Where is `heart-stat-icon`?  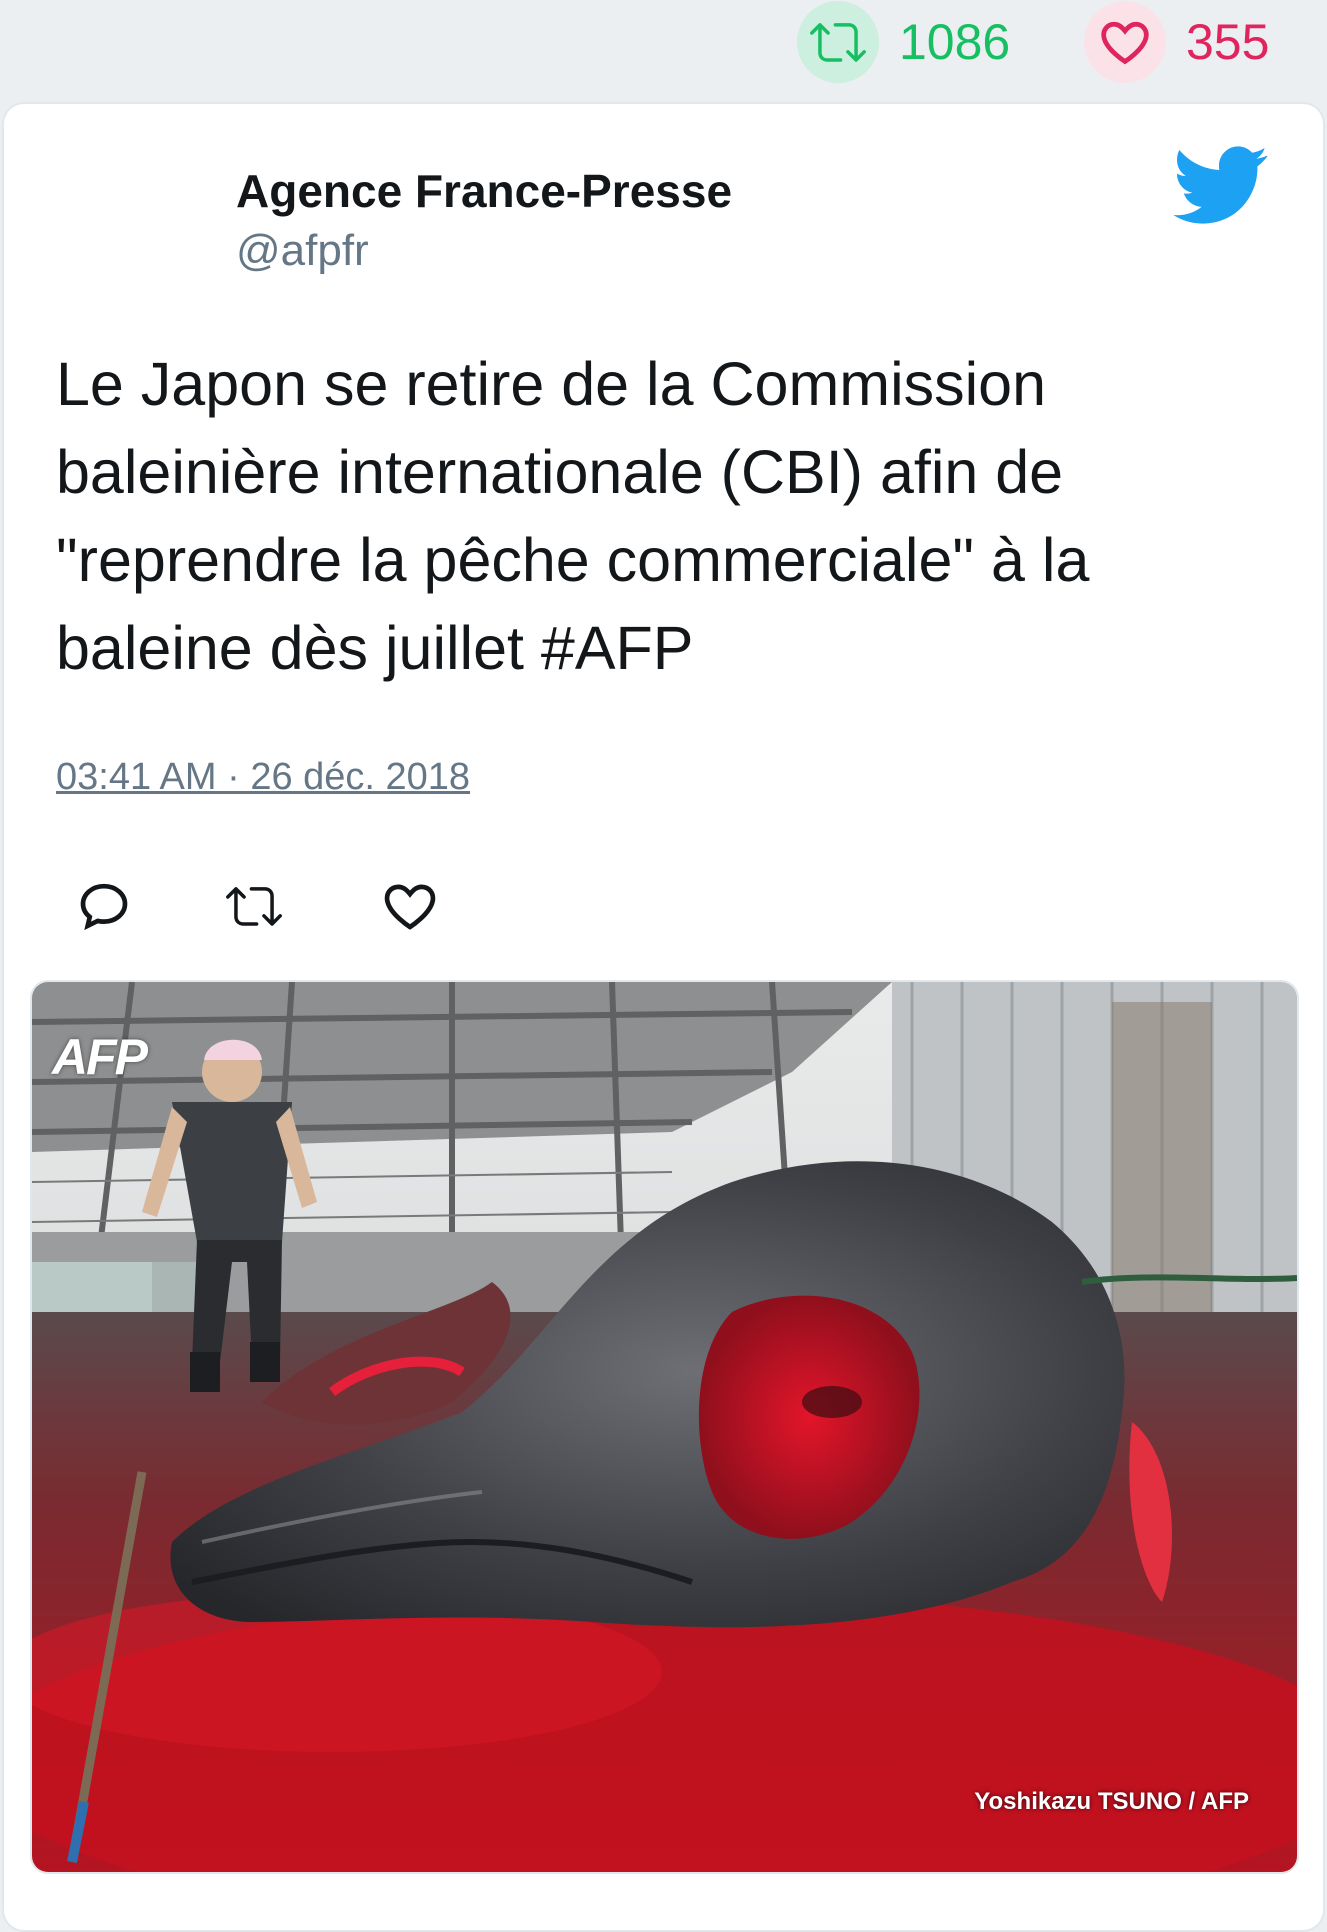
heart-stat-icon is located at coordinates (1125, 42).